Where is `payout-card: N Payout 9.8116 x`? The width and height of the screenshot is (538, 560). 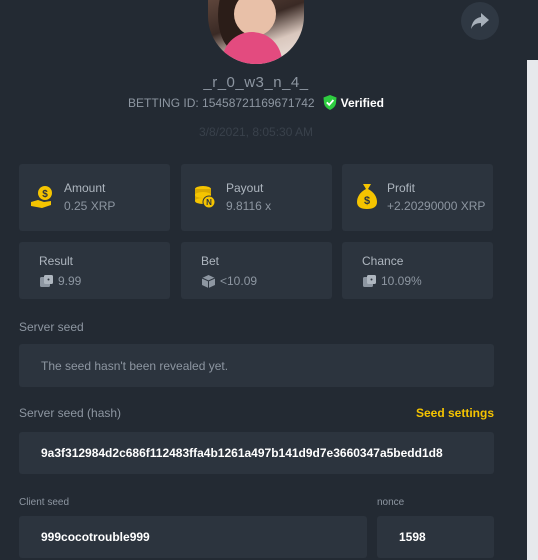
payout-card: N Payout 9.8116 x is located at coordinates (256, 197).